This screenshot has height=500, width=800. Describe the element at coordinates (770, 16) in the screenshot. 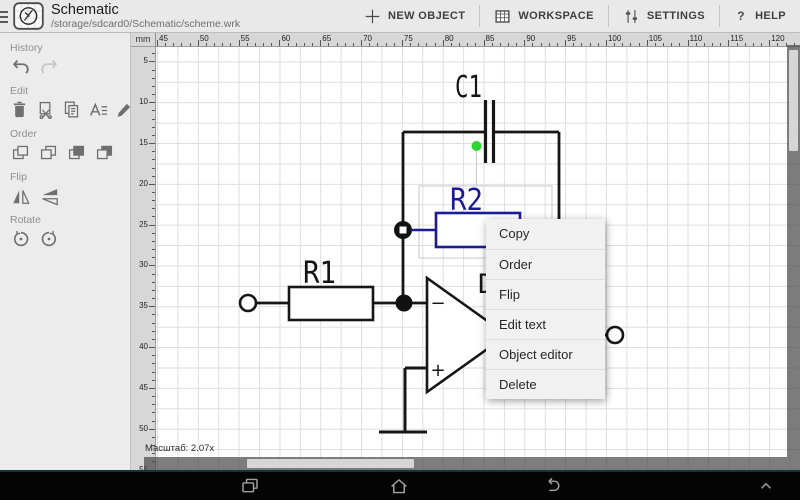

I see `topbar-button-label: HELP` at that location.